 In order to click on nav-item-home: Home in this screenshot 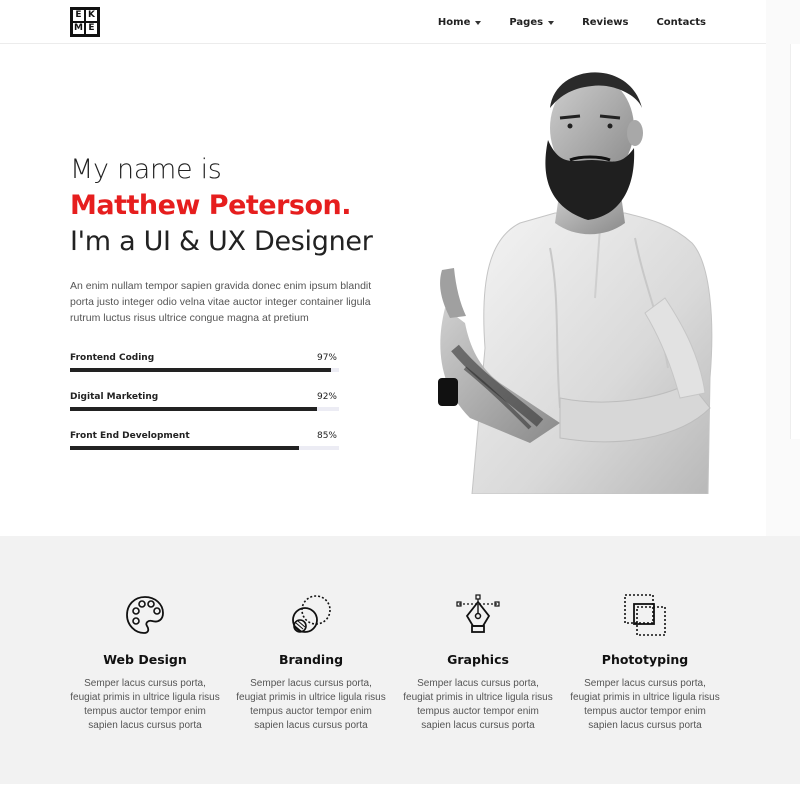, I will do `click(459, 22)`.